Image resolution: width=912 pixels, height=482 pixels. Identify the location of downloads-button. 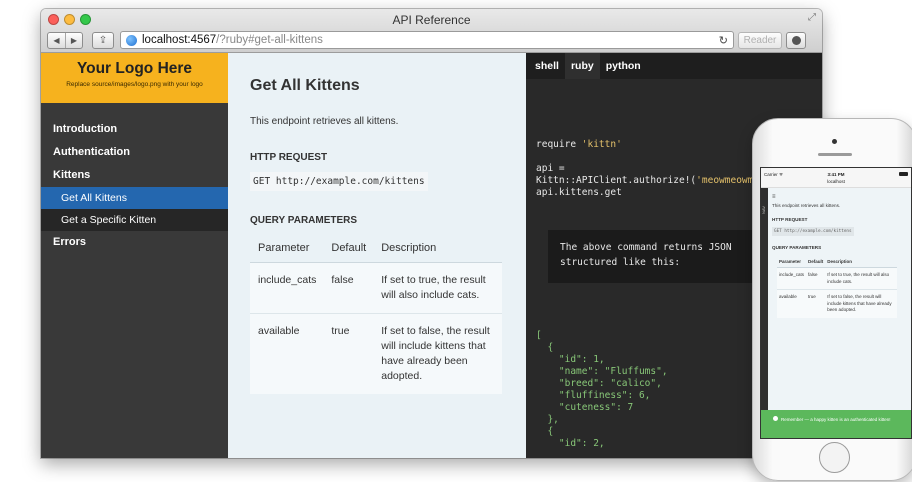
(796, 40).